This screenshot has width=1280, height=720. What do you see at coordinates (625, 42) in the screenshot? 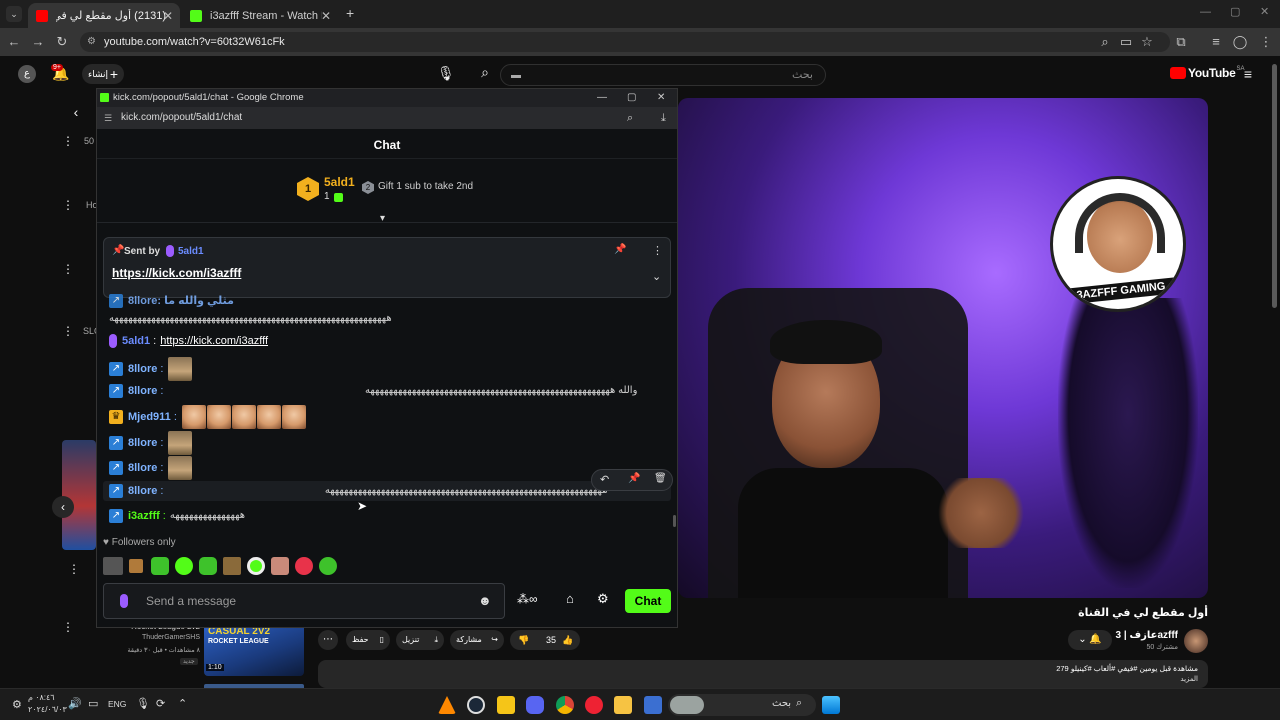
I see `address-bar: ⚙ youtube.com/watch?v=60t32W61cFk` at bounding box center [625, 42].